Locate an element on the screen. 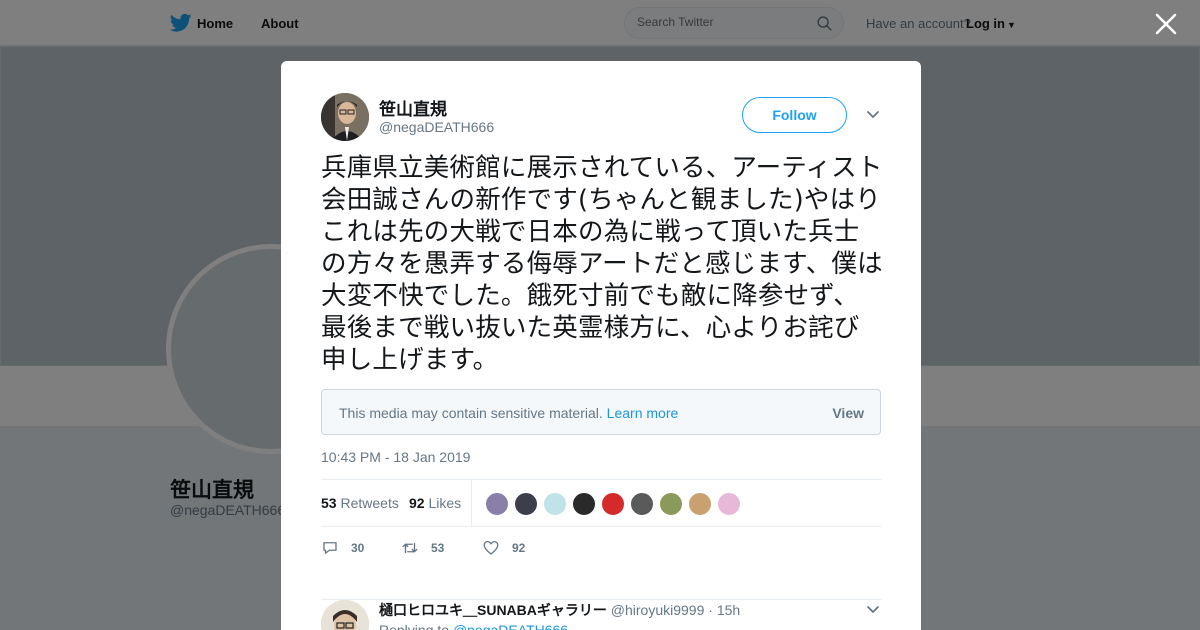 This screenshot has height=630, width=1200. reply-avatar-image is located at coordinates (345, 615).